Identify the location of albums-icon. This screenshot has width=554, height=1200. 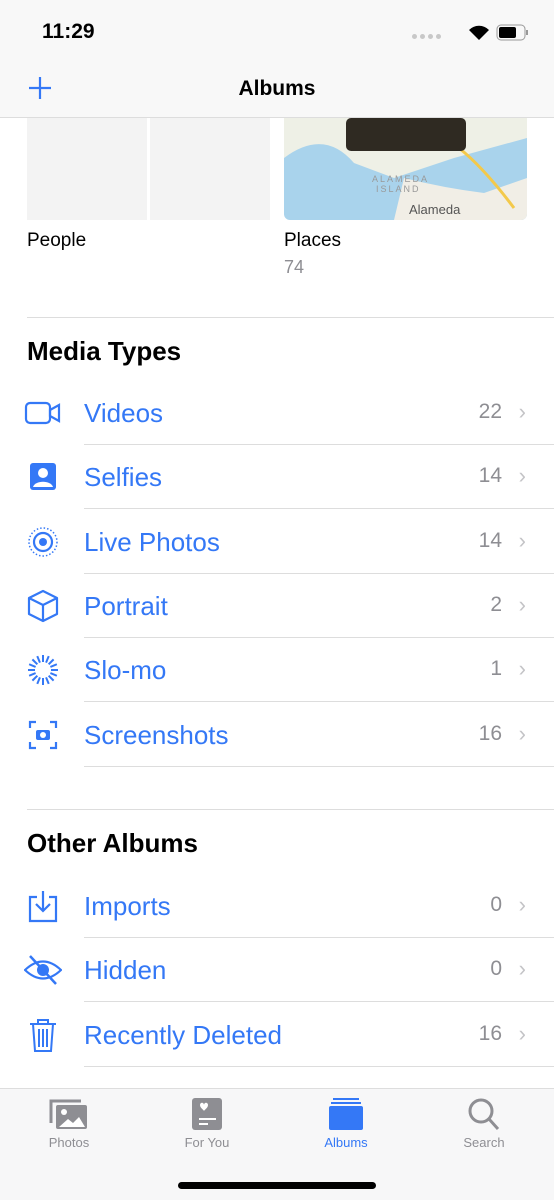
(346, 1114).